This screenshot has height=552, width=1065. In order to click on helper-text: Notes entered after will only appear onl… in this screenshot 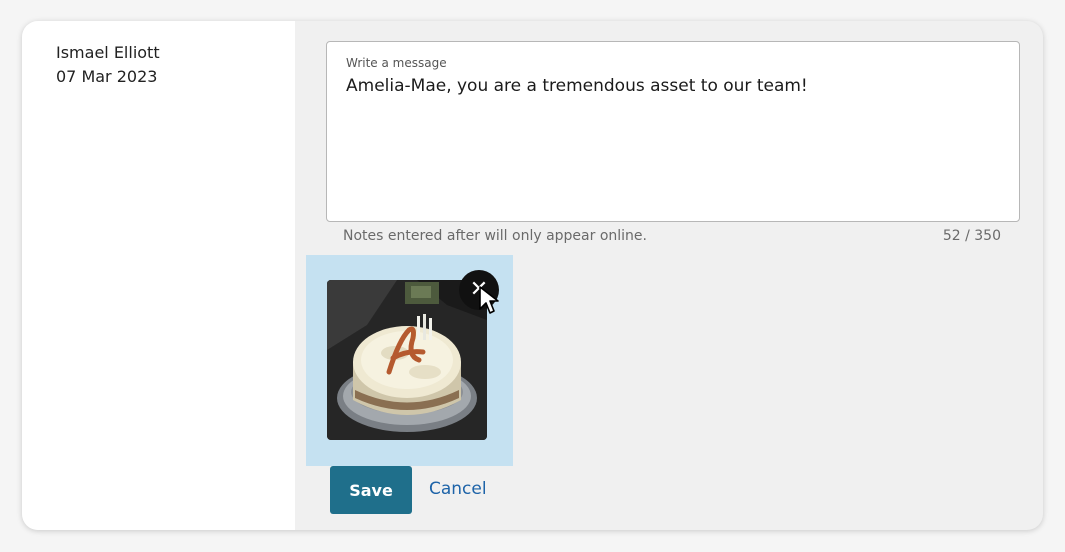, I will do `click(495, 236)`.